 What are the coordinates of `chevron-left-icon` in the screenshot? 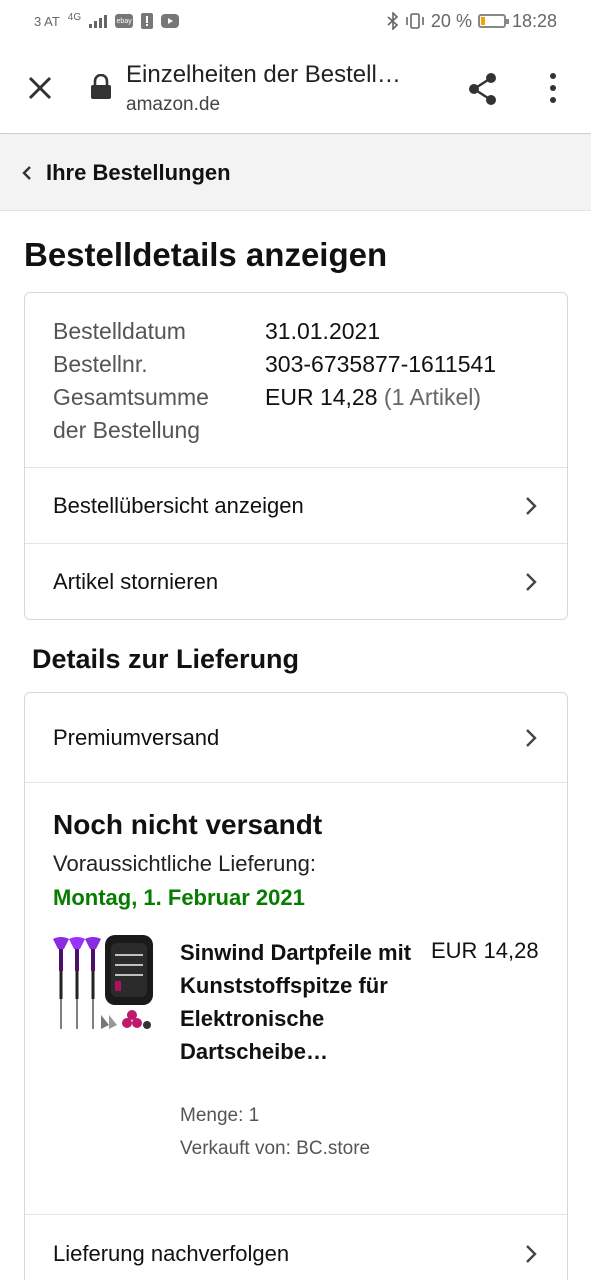 It's located at (26, 172).